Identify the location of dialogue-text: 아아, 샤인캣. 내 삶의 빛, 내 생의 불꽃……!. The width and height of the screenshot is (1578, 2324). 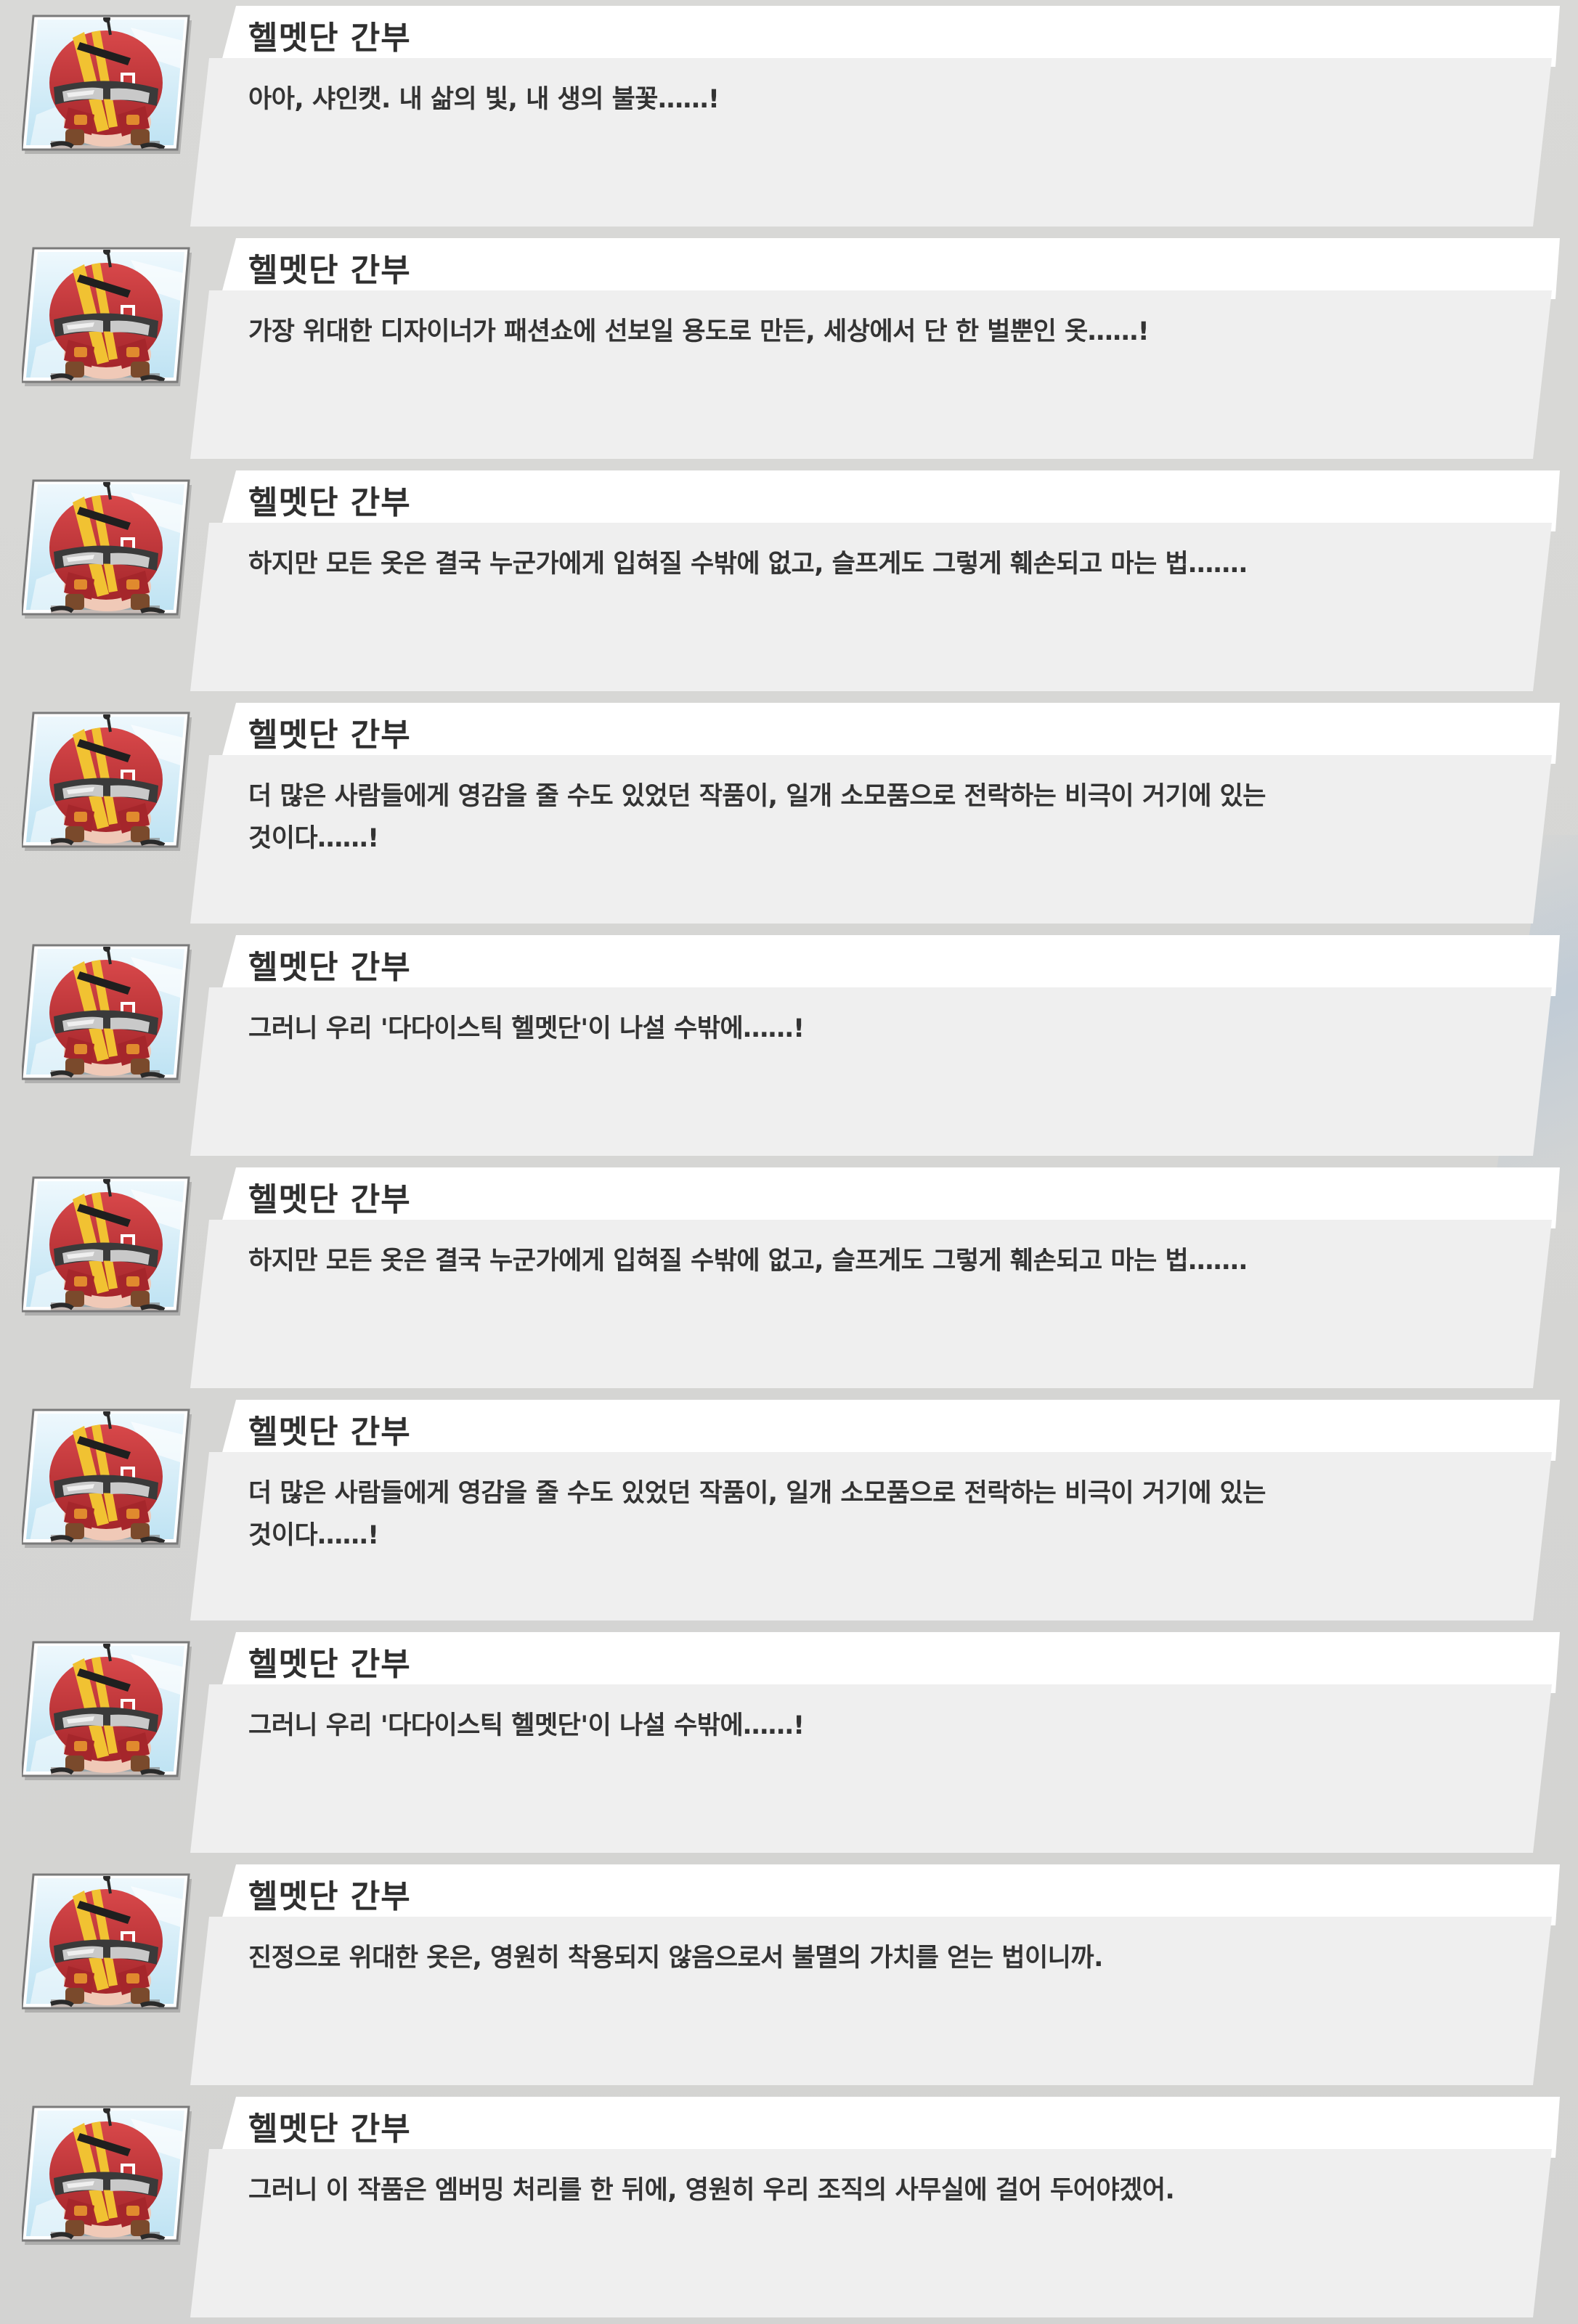
(484, 99).